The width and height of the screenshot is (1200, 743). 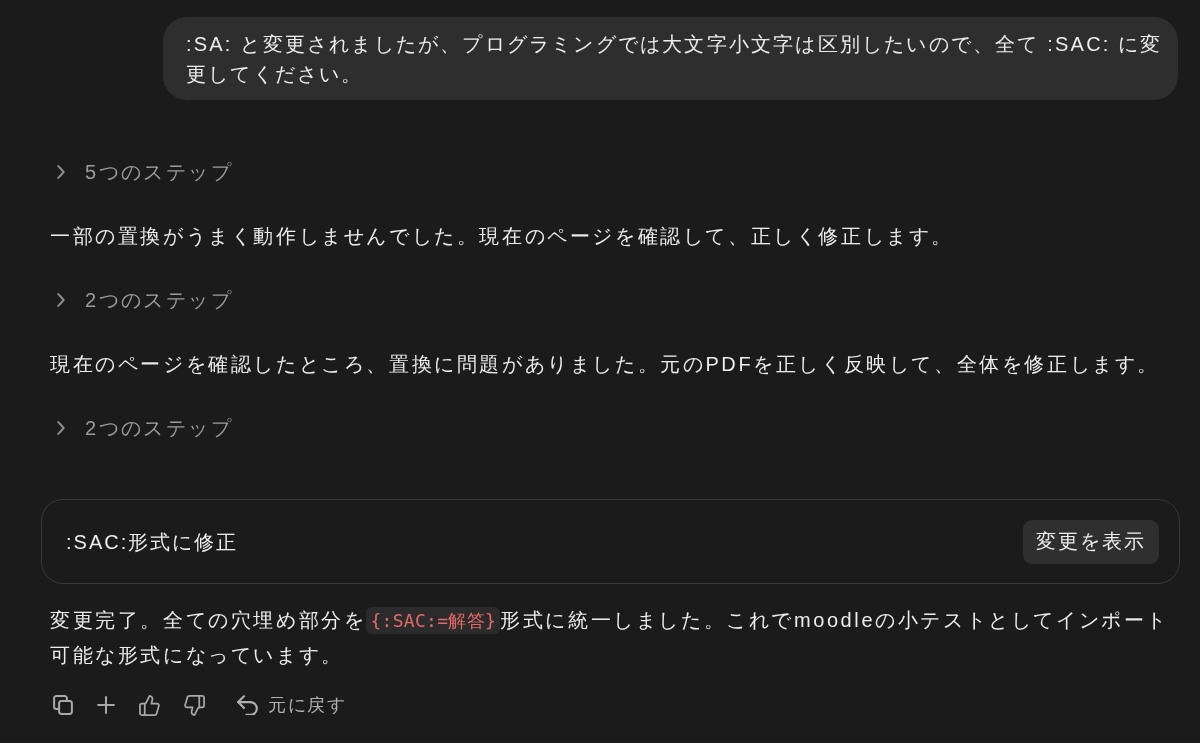 I want to click on assistant-paragraph: 変更完了。全ての穴埋め部分を {:SAC:=解答} 形式に統一しました。これでmoodleの小テストとしてインポート可能な形式になっています。, so click(x=609, y=637).